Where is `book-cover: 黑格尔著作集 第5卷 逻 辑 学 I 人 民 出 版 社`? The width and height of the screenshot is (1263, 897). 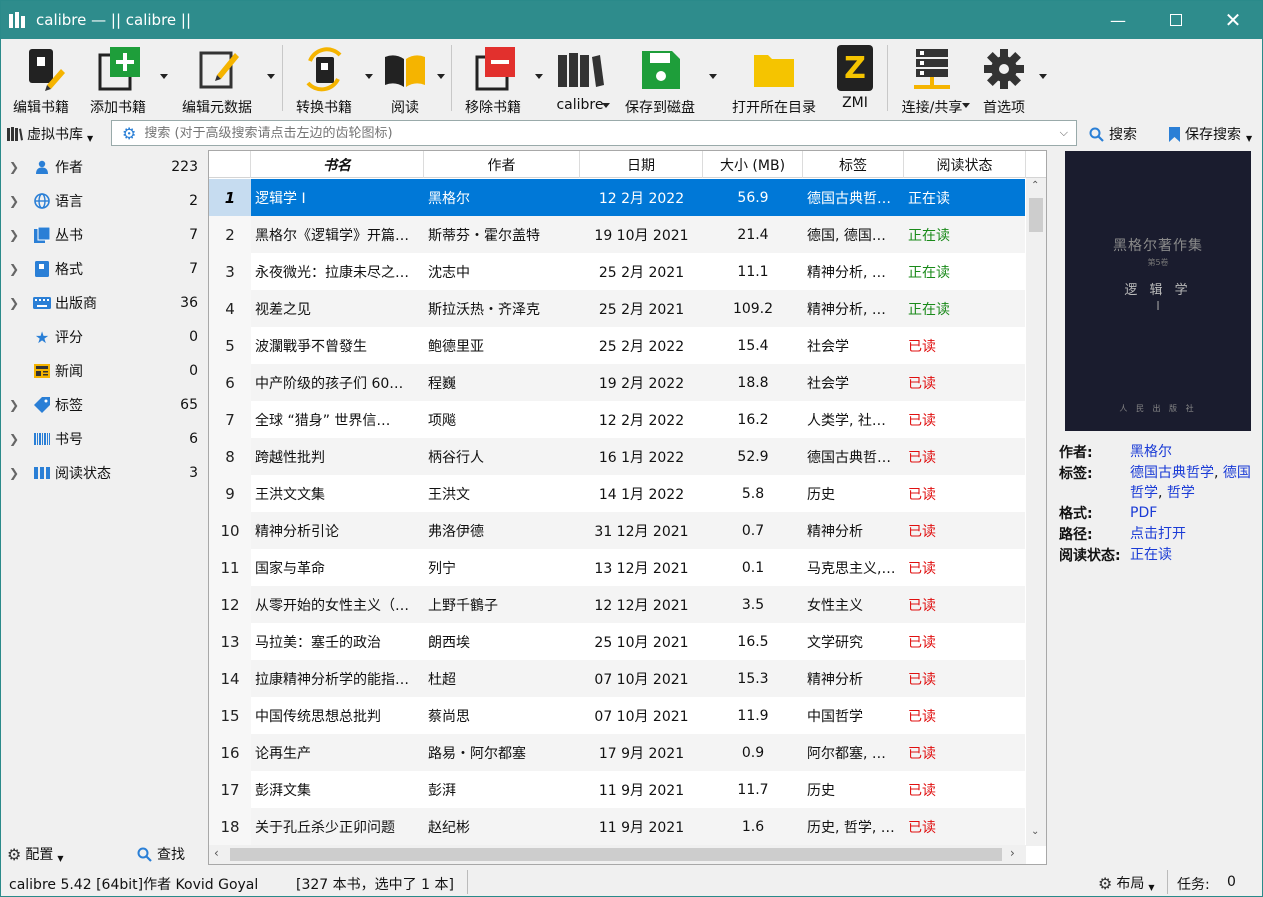
book-cover: 黑格尔著作集 第5卷 逻 辑 学 I 人 民 出 版 社 is located at coordinates (1158, 291).